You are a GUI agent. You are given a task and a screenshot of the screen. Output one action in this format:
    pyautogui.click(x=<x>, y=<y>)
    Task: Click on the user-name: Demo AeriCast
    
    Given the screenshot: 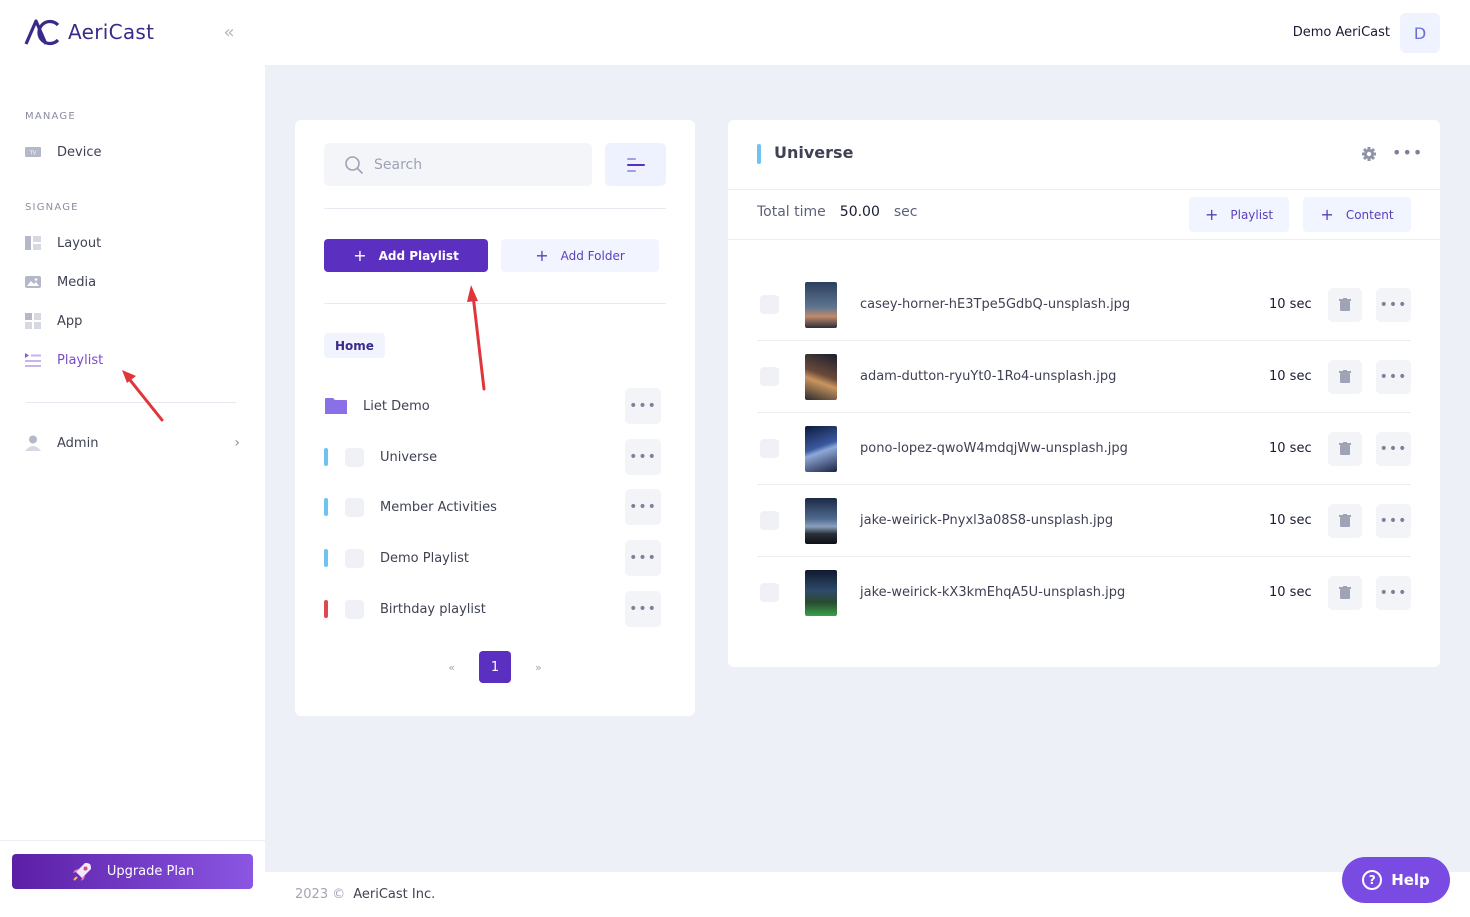 What is the action you would take?
    pyautogui.click(x=1341, y=32)
    